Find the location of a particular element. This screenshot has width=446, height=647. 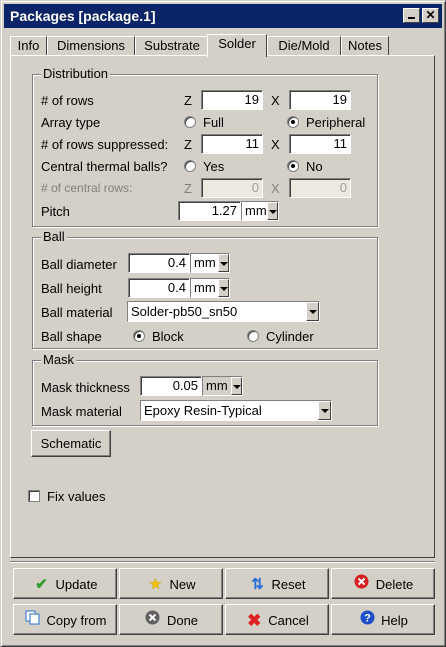

help-button: ? Help is located at coordinates (383, 619).